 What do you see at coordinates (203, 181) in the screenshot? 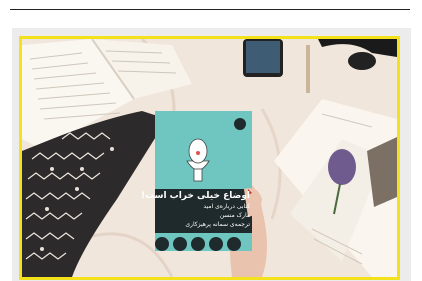
I see `book` at bounding box center [203, 181].